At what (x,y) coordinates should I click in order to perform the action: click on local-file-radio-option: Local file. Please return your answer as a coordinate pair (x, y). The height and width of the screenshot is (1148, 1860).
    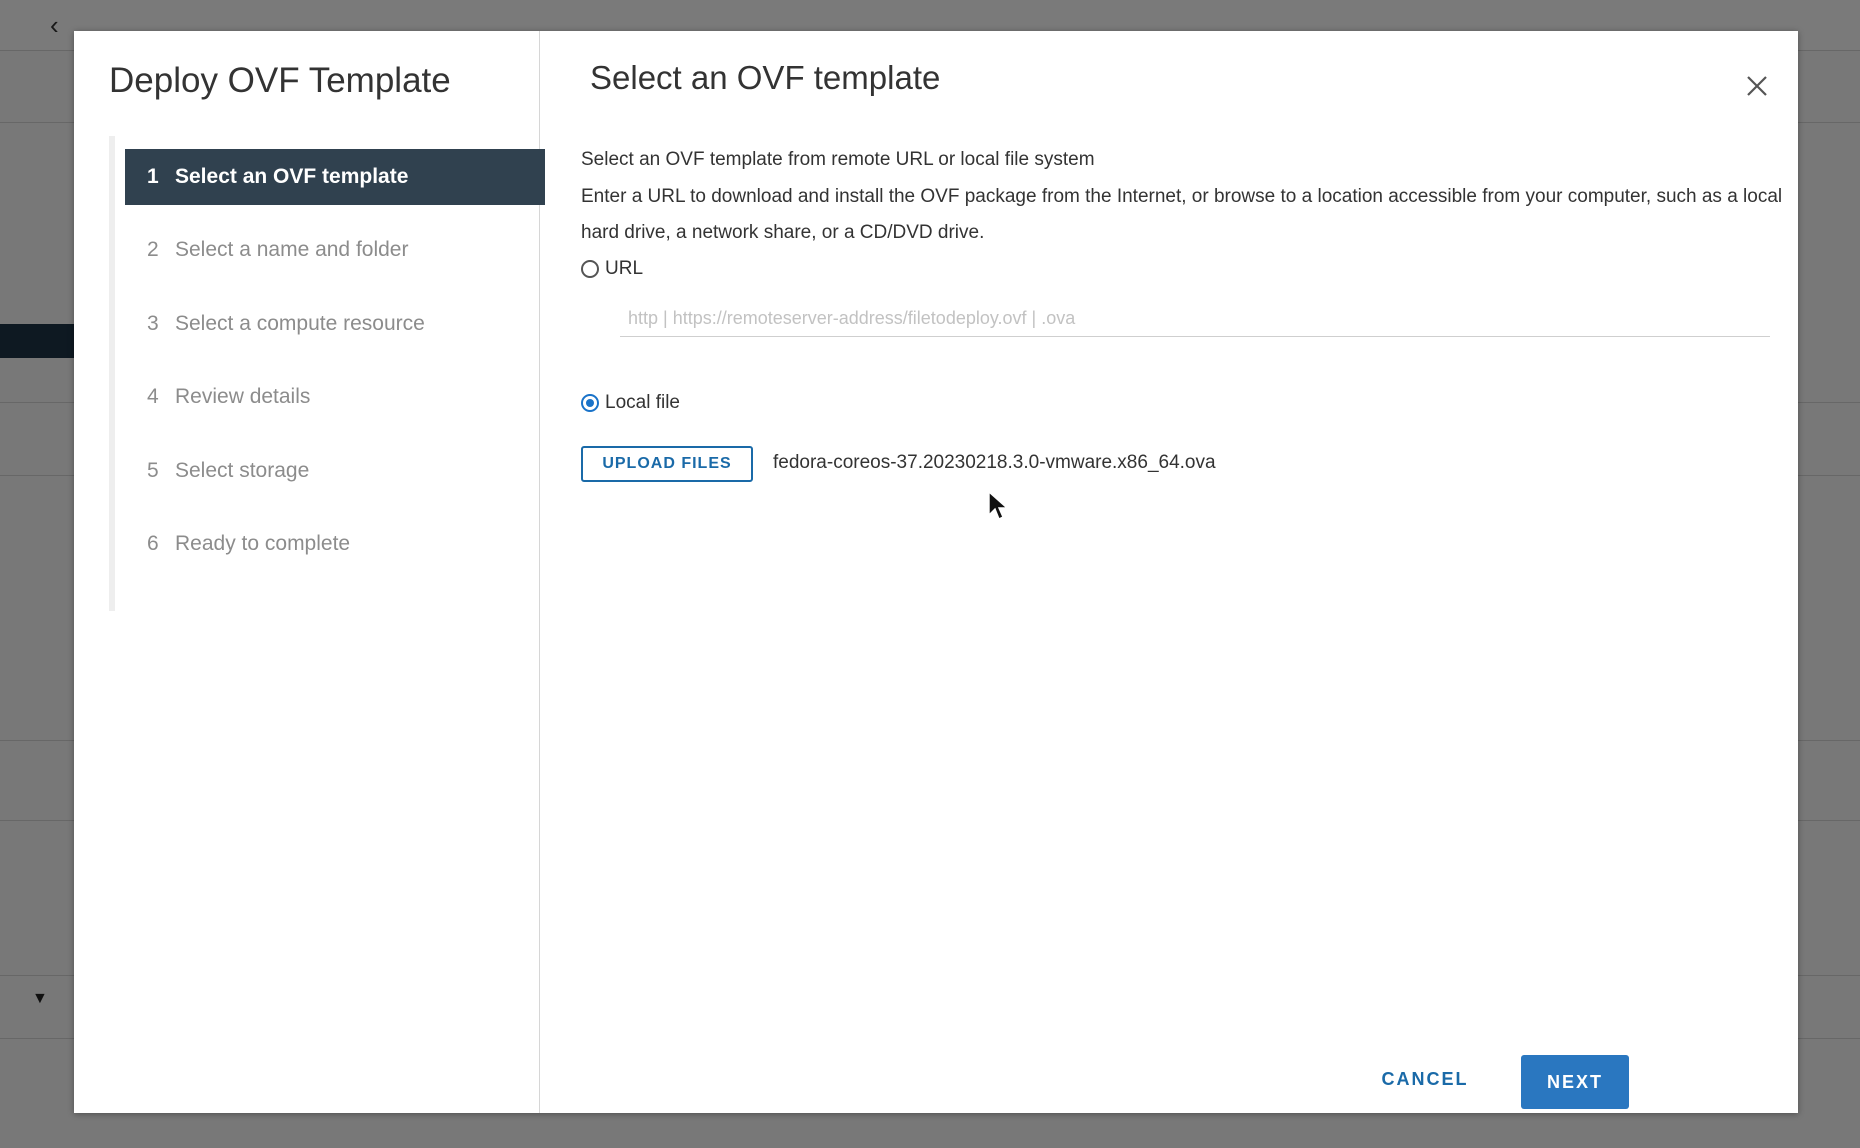
    Looking at the image, I should click on (630, 403).